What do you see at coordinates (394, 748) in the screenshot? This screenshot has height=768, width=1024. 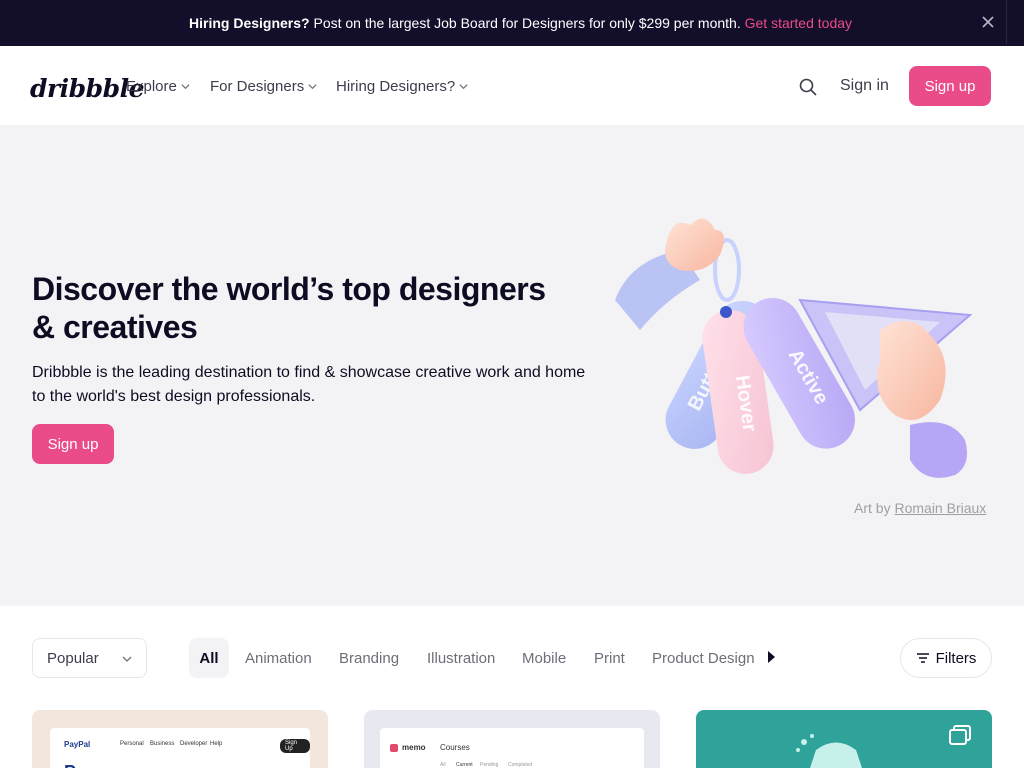 I see `memo-logo-icon` at bounding box center [394, 748].